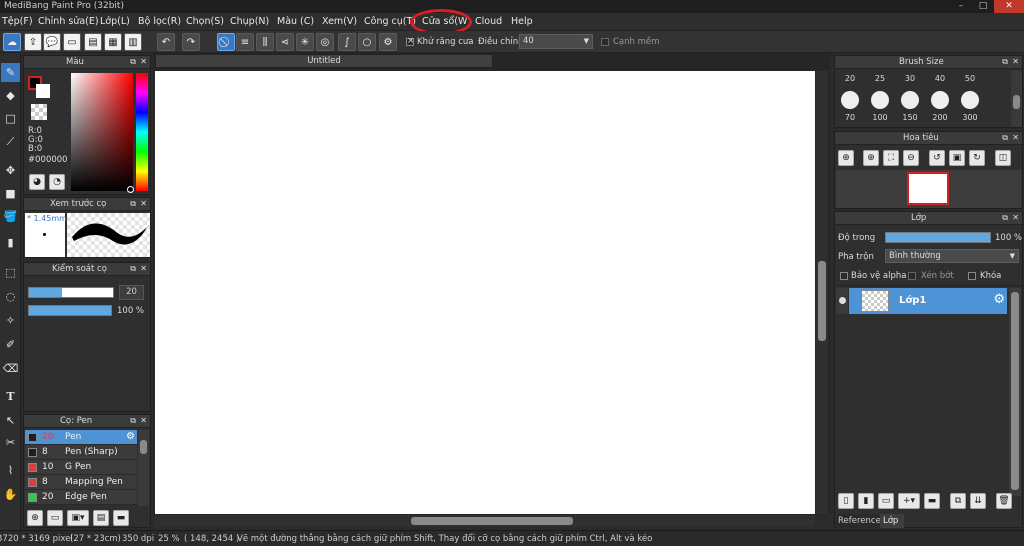  What do you see at coordinates (937, 158) in the screenshot?
I see `rotate-left-icon: ↺` at bounding box center [937, 158].